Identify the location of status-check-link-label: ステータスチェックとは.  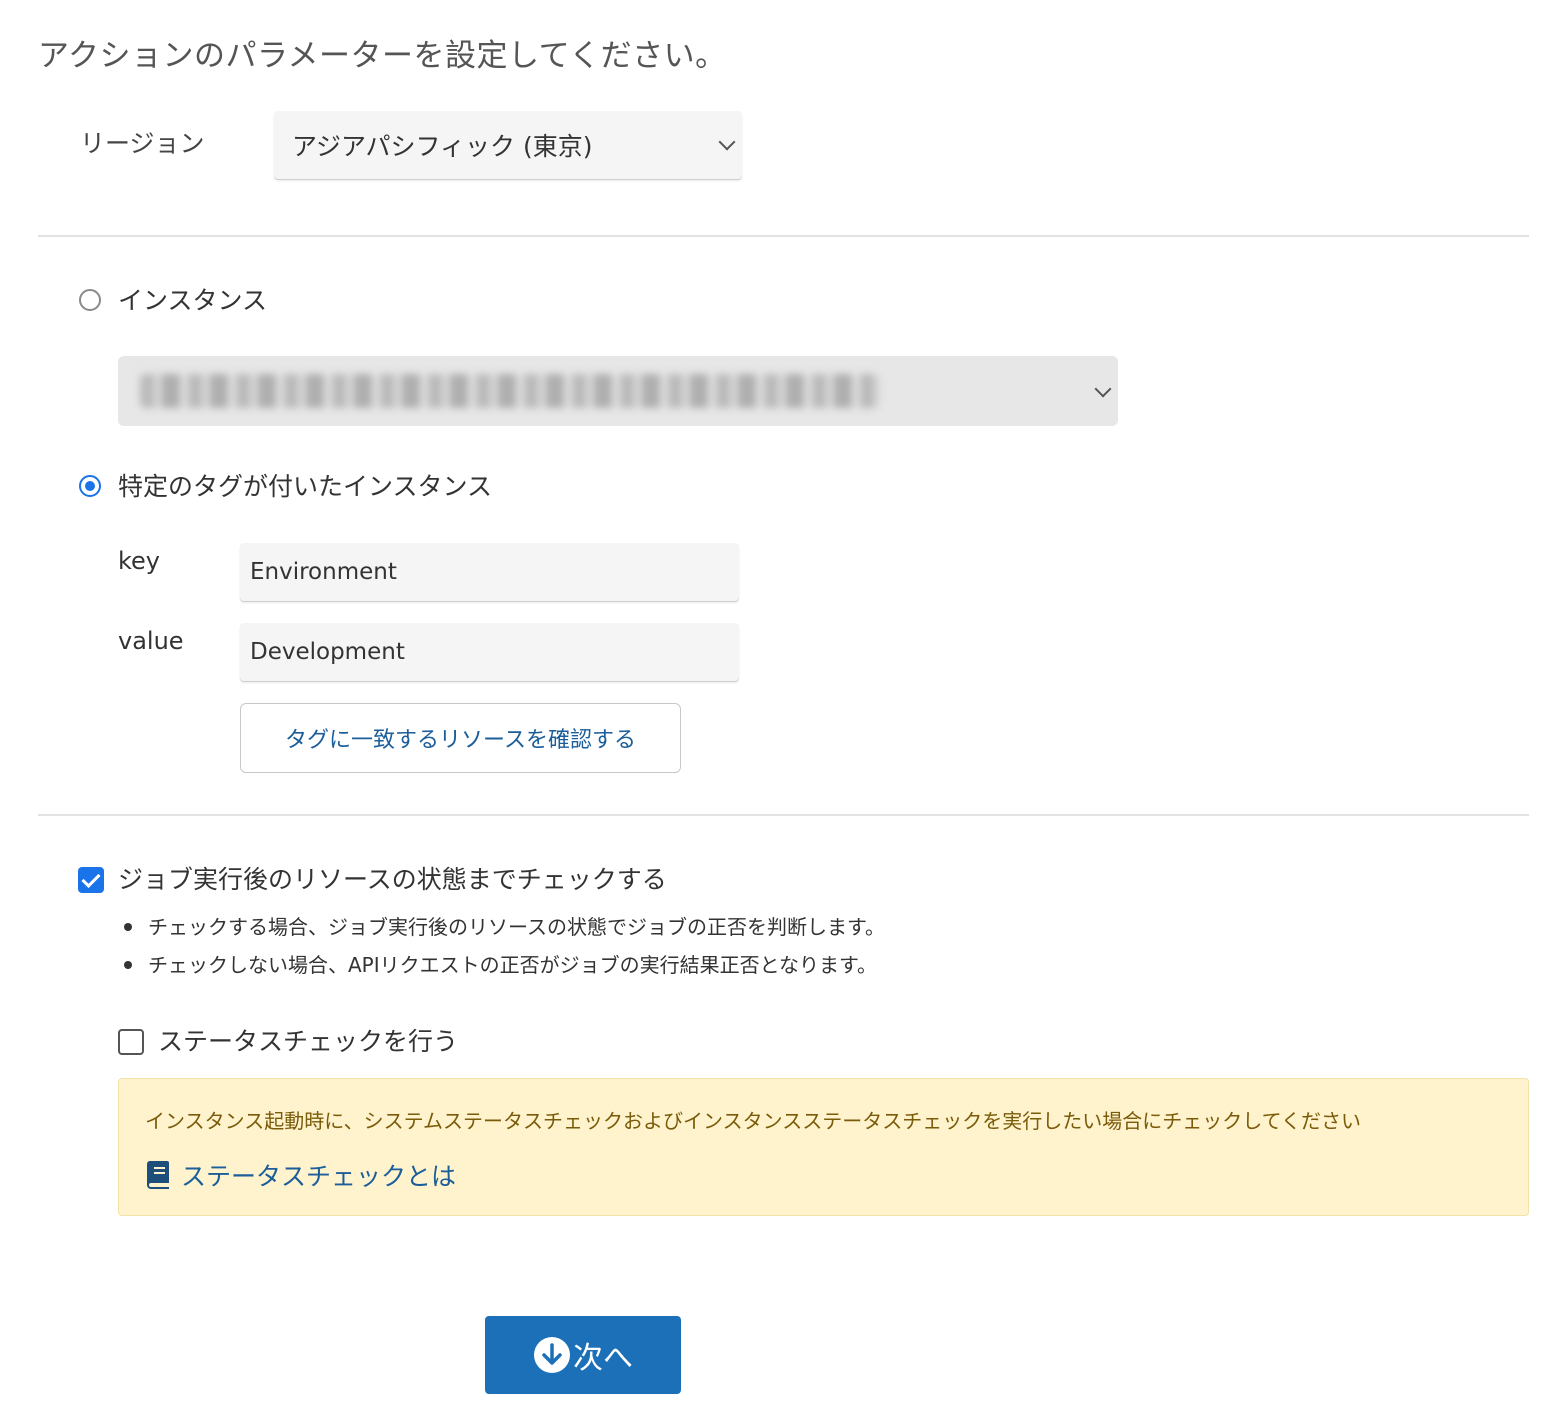
(318, 1175).